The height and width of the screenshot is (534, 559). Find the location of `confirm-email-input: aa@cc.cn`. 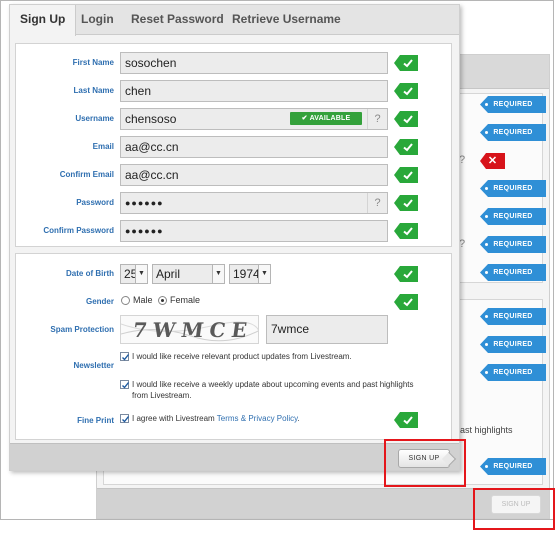

confirm-email-input: aa@cc.cn is located at coordinates (254, 175).